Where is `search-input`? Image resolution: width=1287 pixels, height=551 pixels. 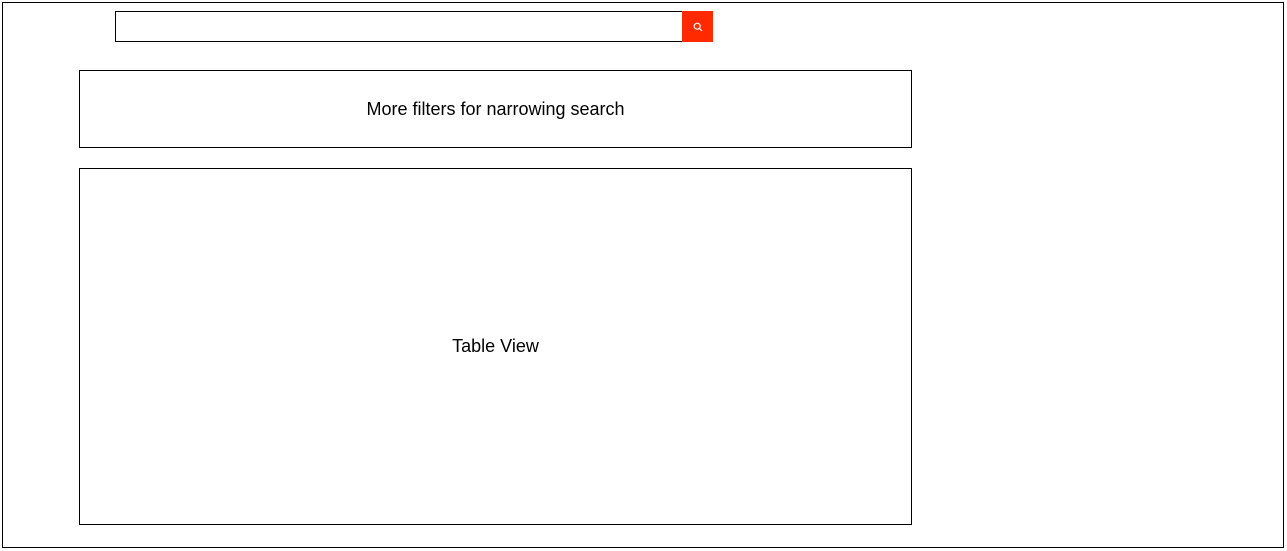
search-input is located at coordinates (399, 26).